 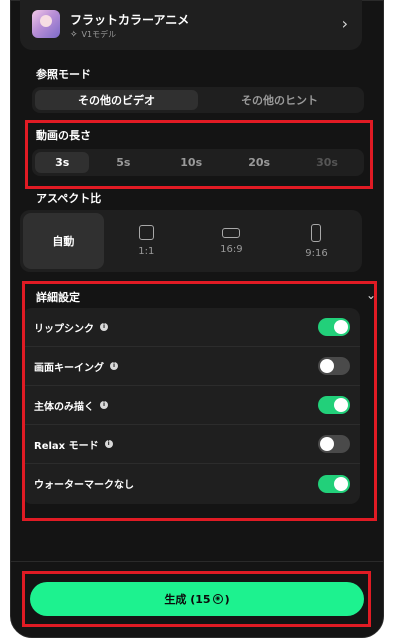 I want to click on lipsync-toggle, so click(x=334, y=327).